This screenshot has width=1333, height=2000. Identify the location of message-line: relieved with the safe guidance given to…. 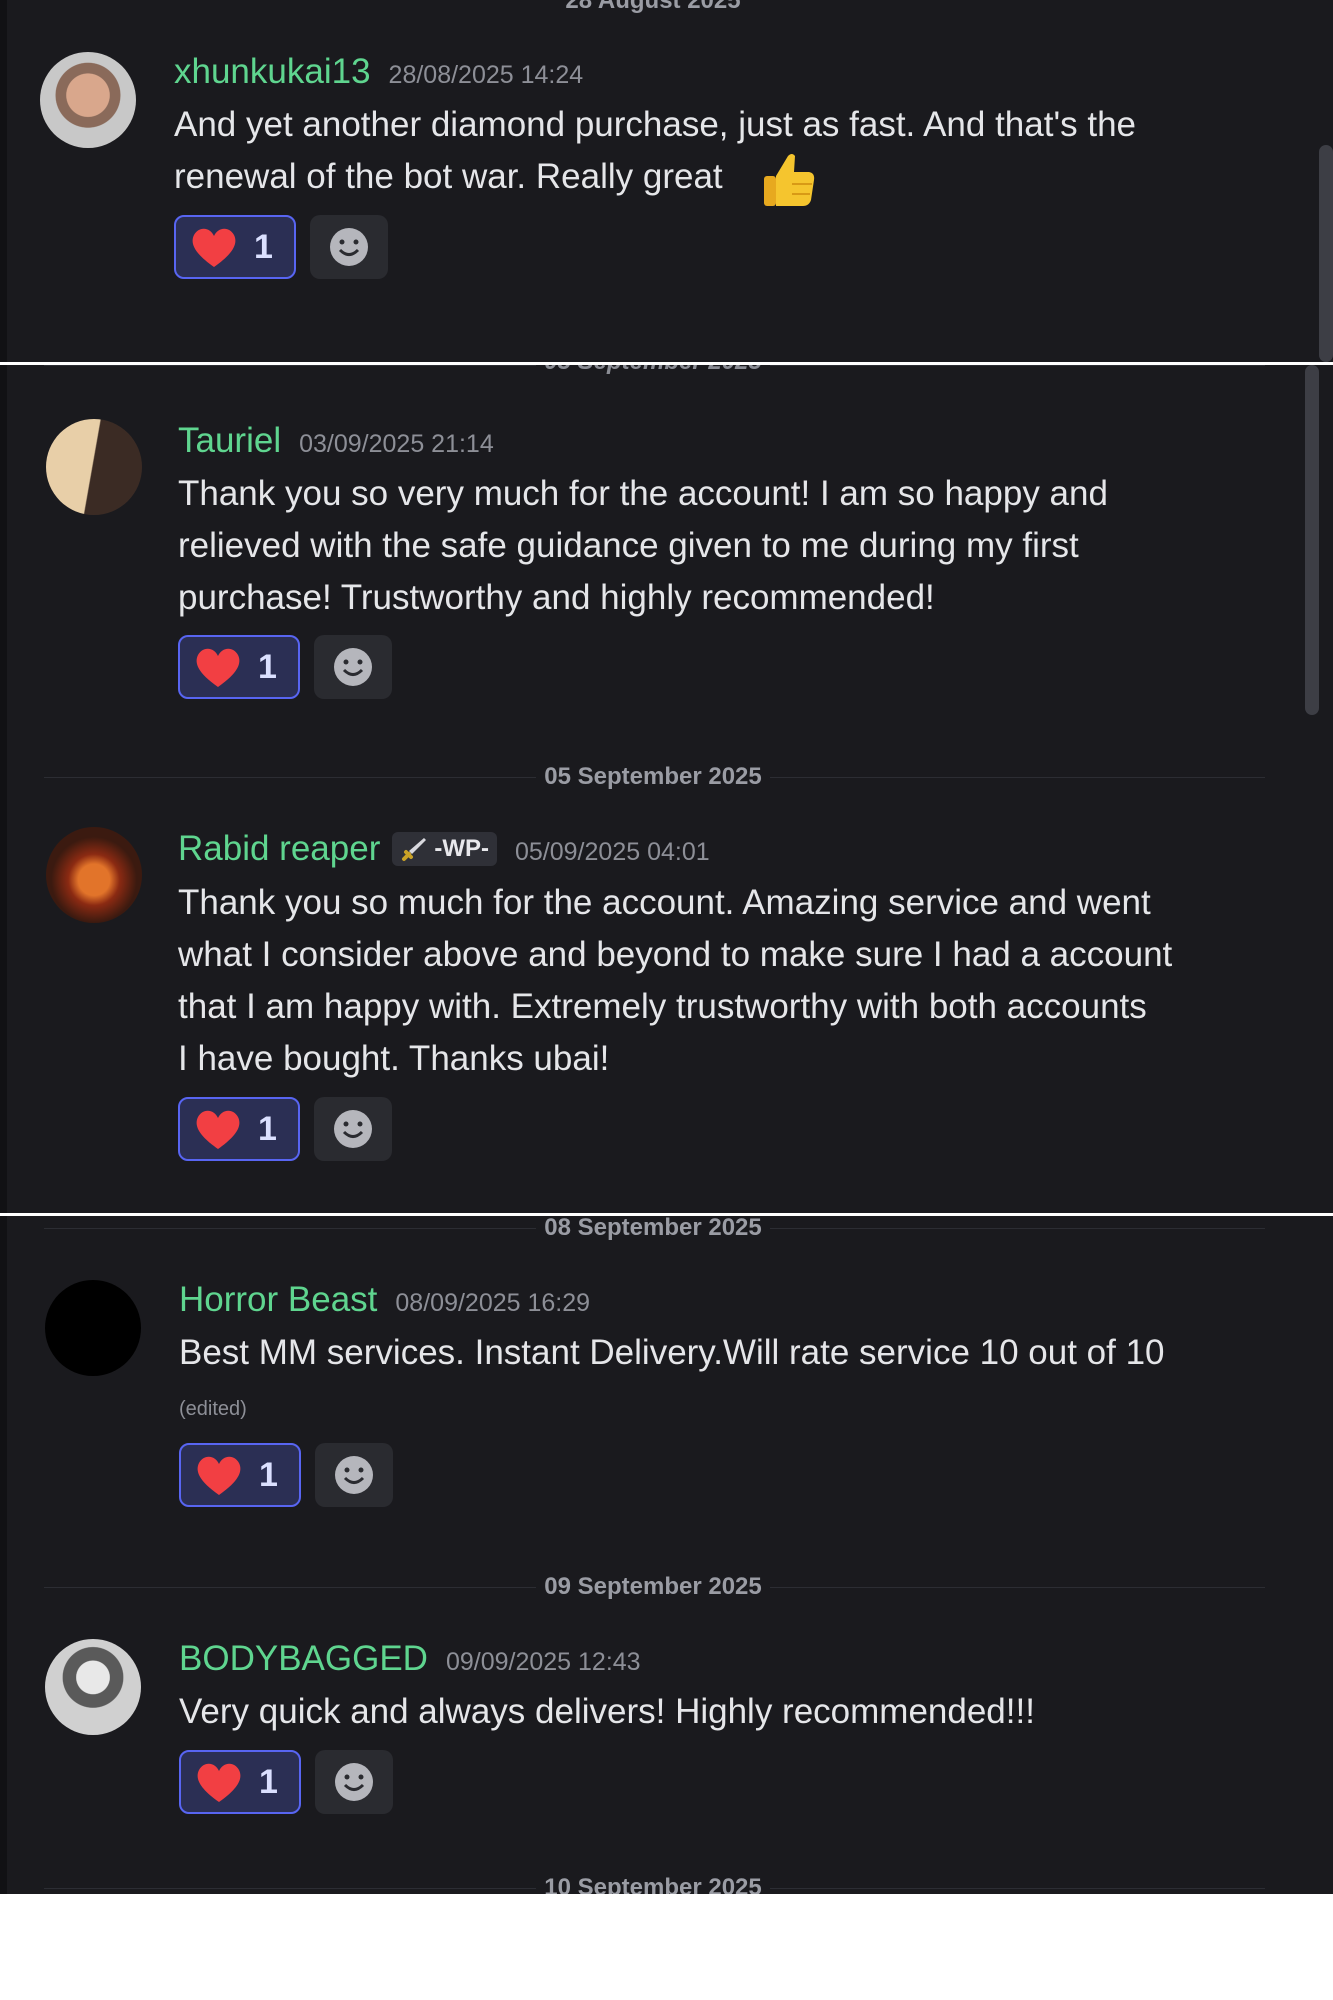
(628, 545).